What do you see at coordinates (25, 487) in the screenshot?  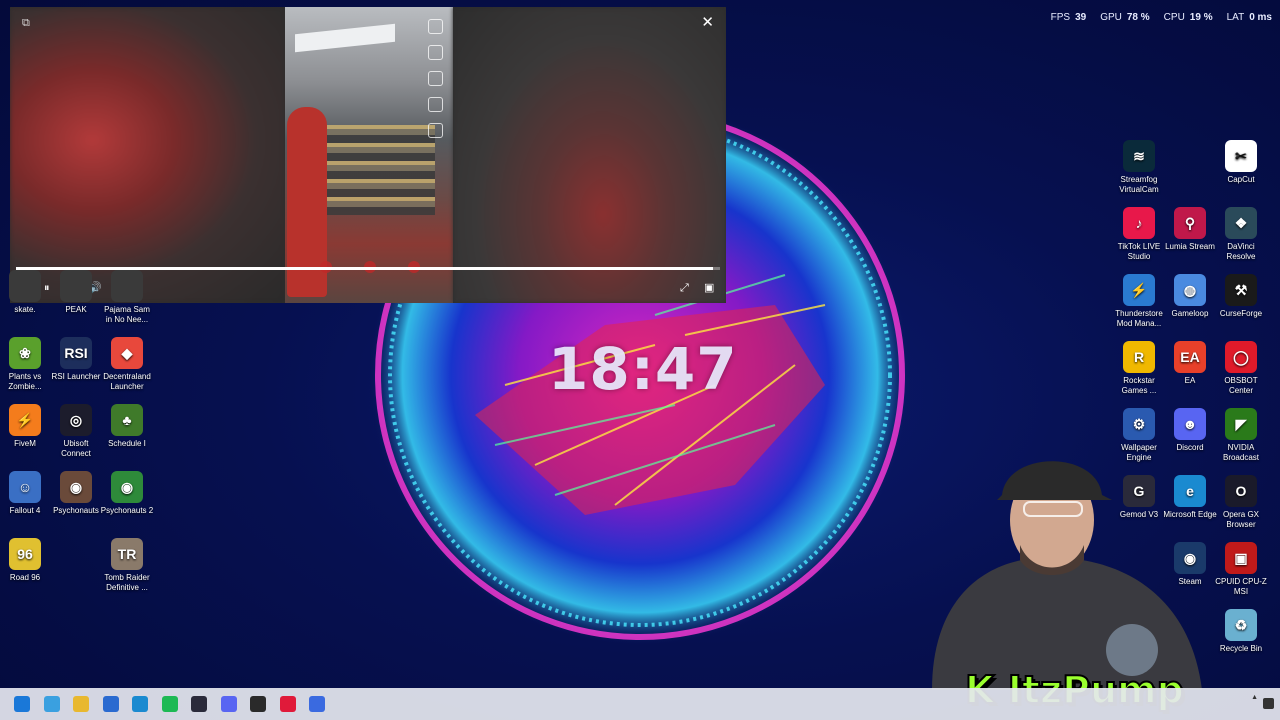 I see `app-icon: ☺` at bounding box center [25, 487].